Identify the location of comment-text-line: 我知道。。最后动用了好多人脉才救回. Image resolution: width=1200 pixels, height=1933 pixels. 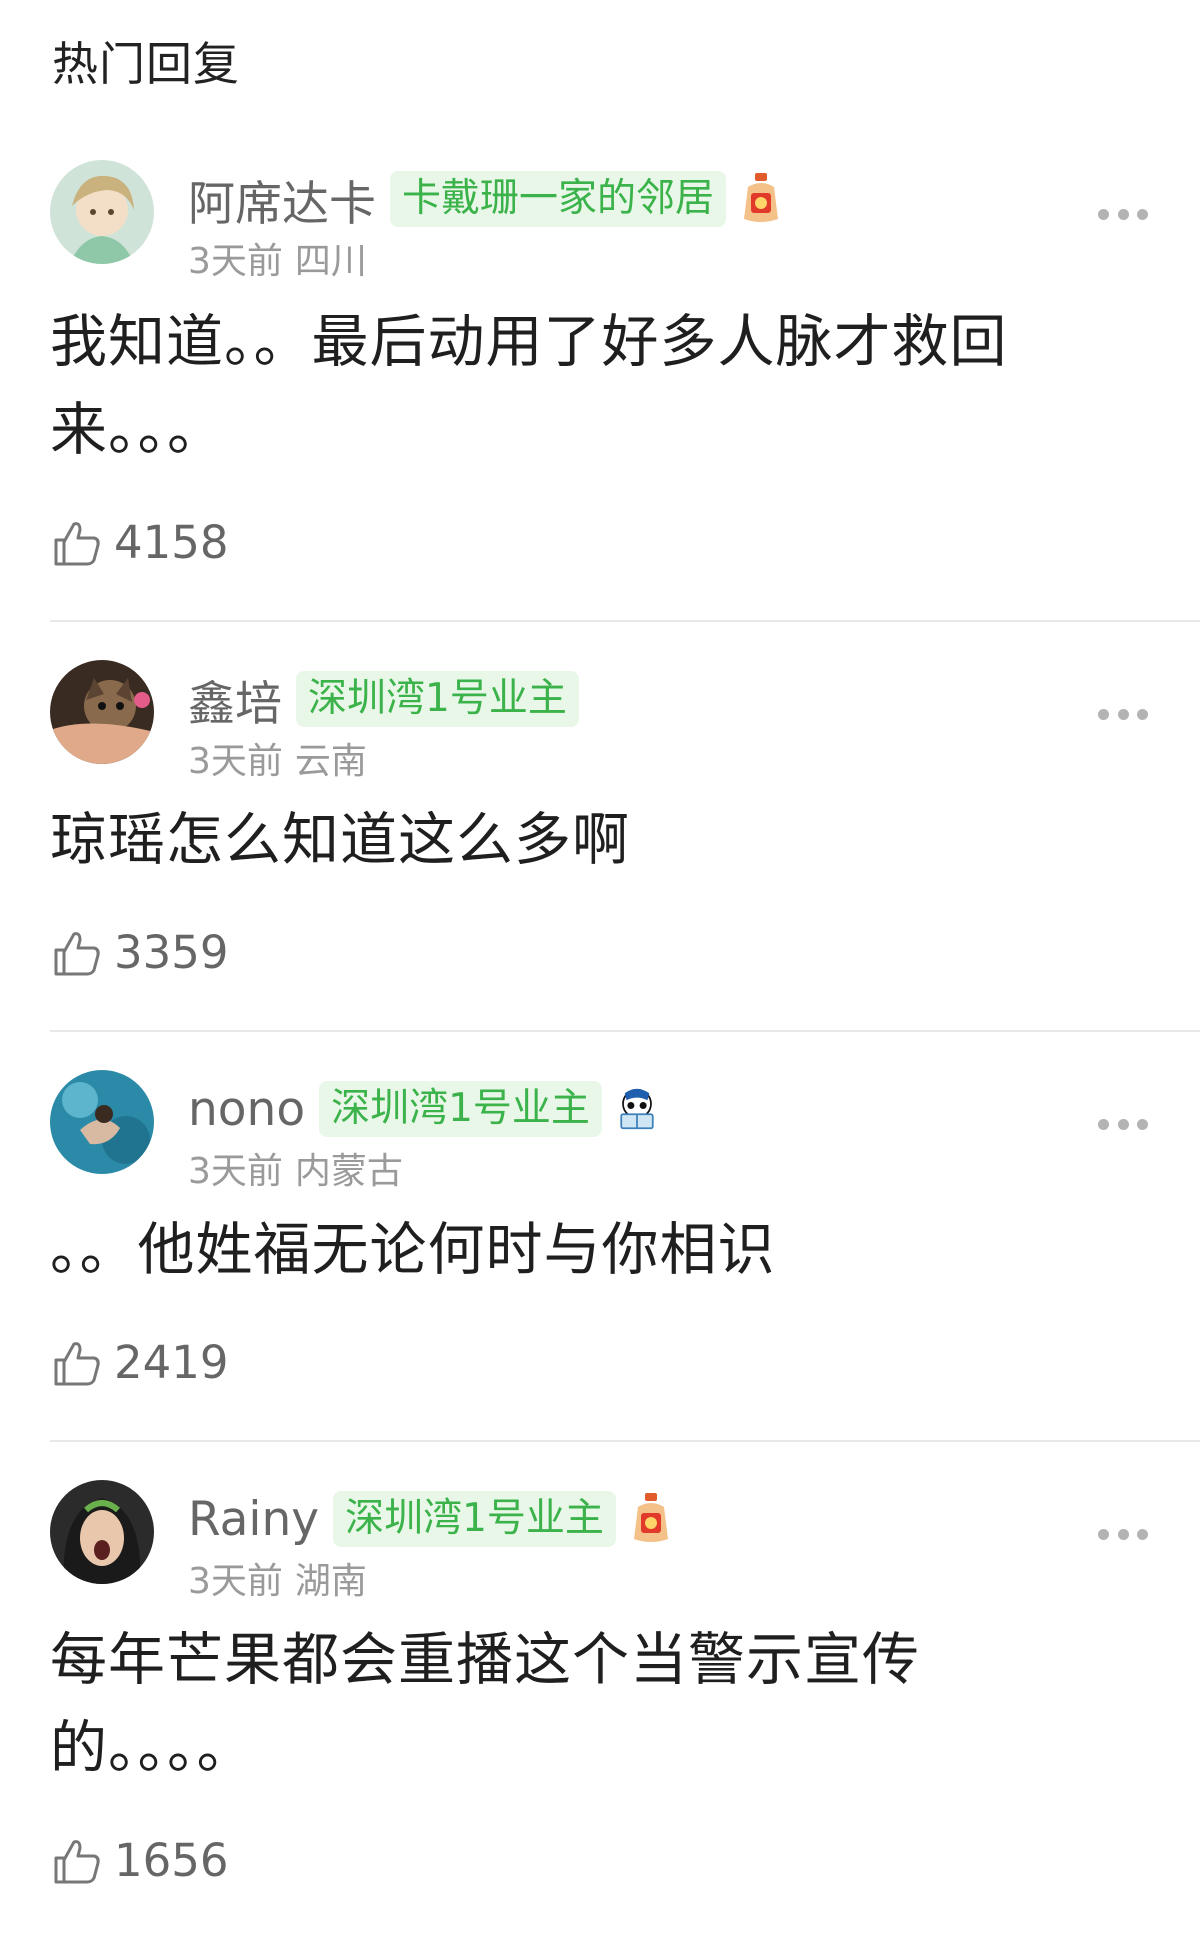
(529, 342).